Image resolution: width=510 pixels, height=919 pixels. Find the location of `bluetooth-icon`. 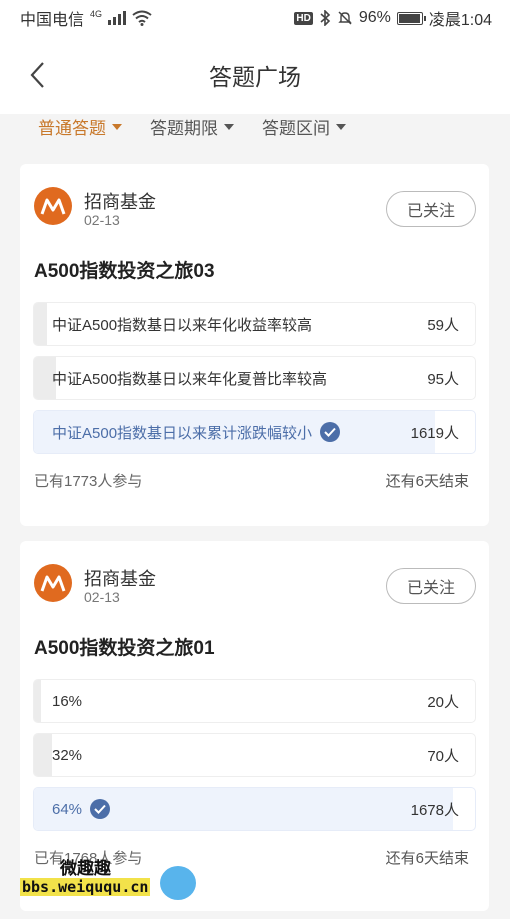

bluetooth-icon is located at coordinates (325, 18).